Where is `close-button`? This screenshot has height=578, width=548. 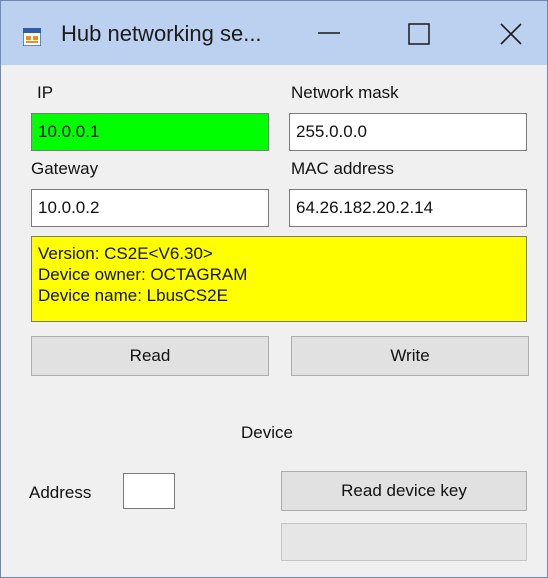
close-button is located at coordinates (511, 33).